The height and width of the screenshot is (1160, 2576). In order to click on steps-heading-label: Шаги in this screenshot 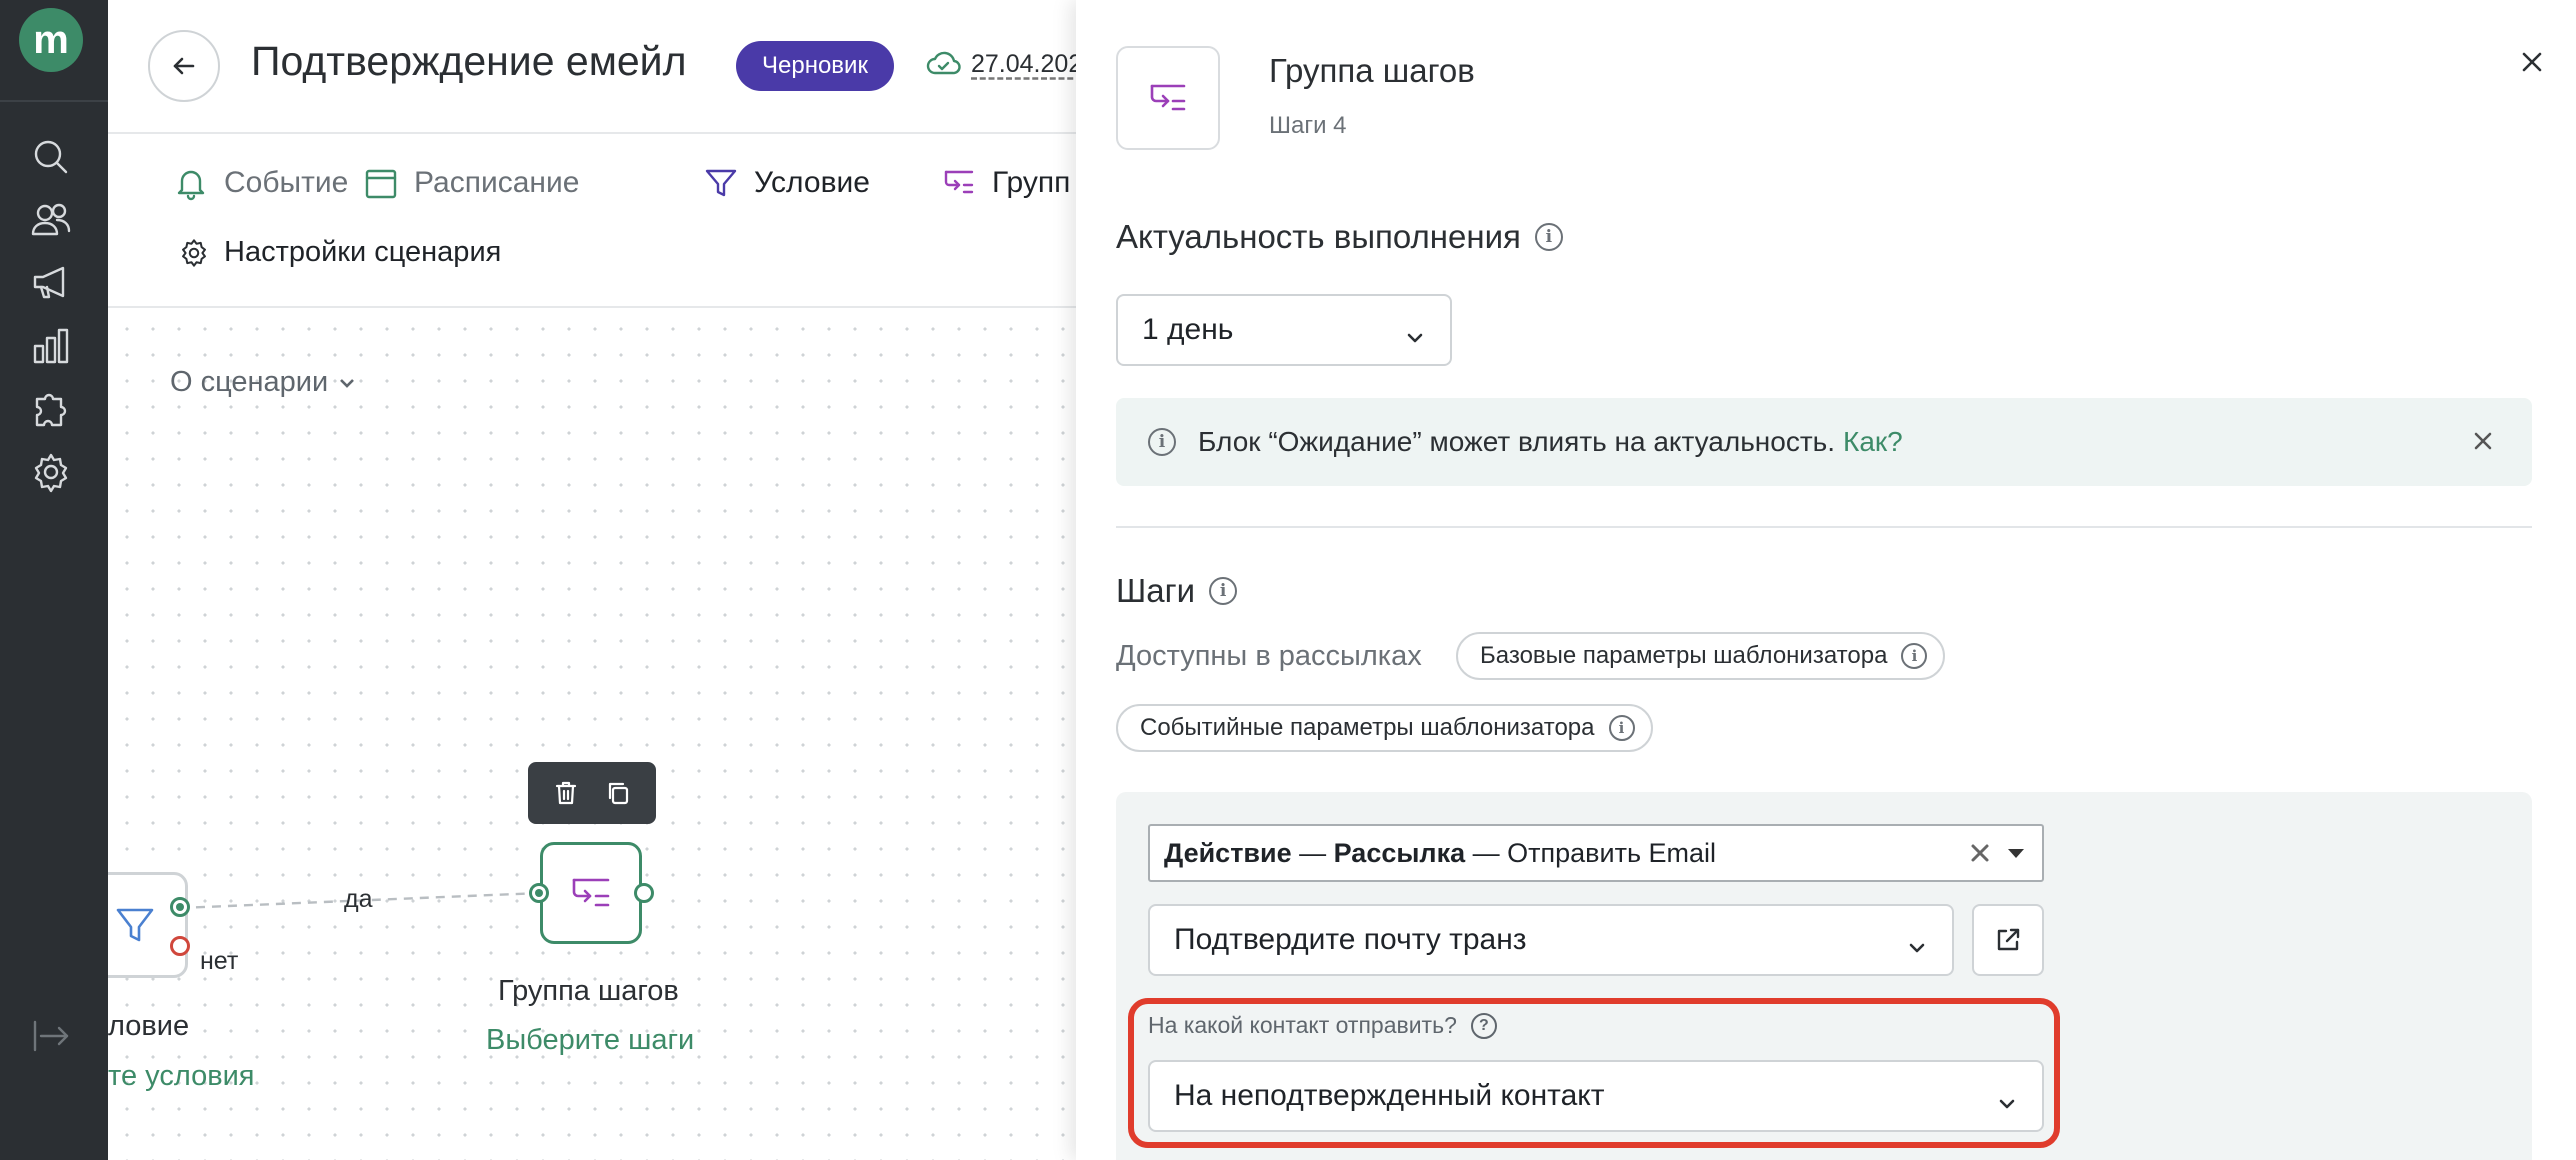, I will do `click(1156, 590)`.